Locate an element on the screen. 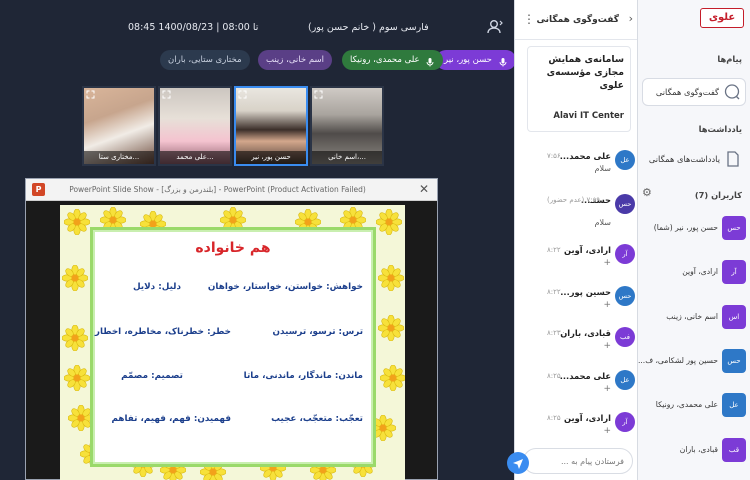 This screenshot has height=480, width=750. chat-message-input is located at coordinates (578, 461).